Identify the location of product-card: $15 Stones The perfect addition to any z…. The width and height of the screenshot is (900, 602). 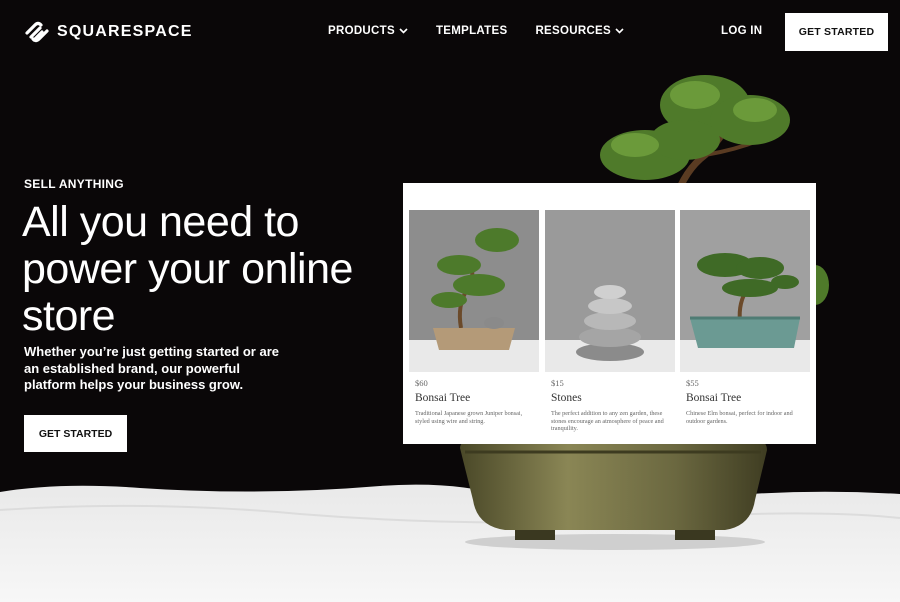
(610, 321).